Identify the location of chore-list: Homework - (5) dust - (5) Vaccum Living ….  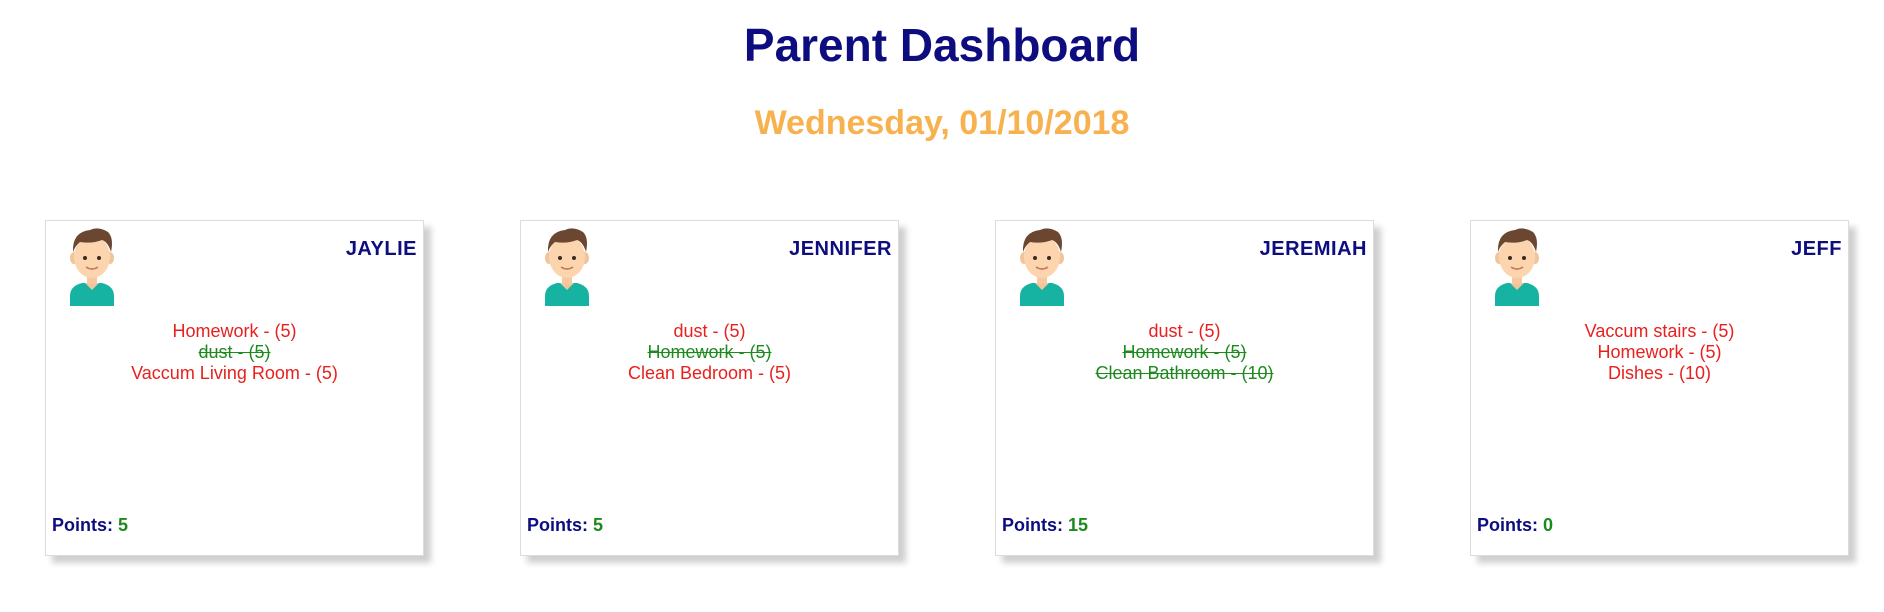
(234, 352).